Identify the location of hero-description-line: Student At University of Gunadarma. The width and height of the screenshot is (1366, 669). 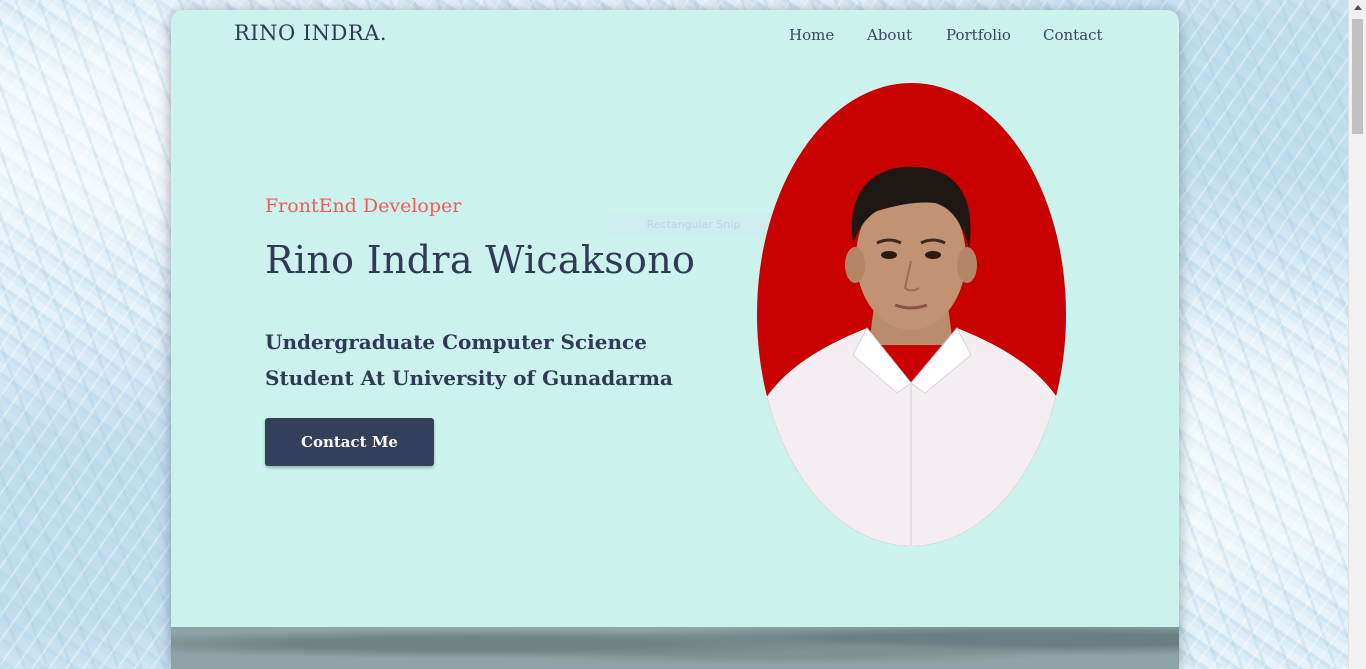
(469, 378).